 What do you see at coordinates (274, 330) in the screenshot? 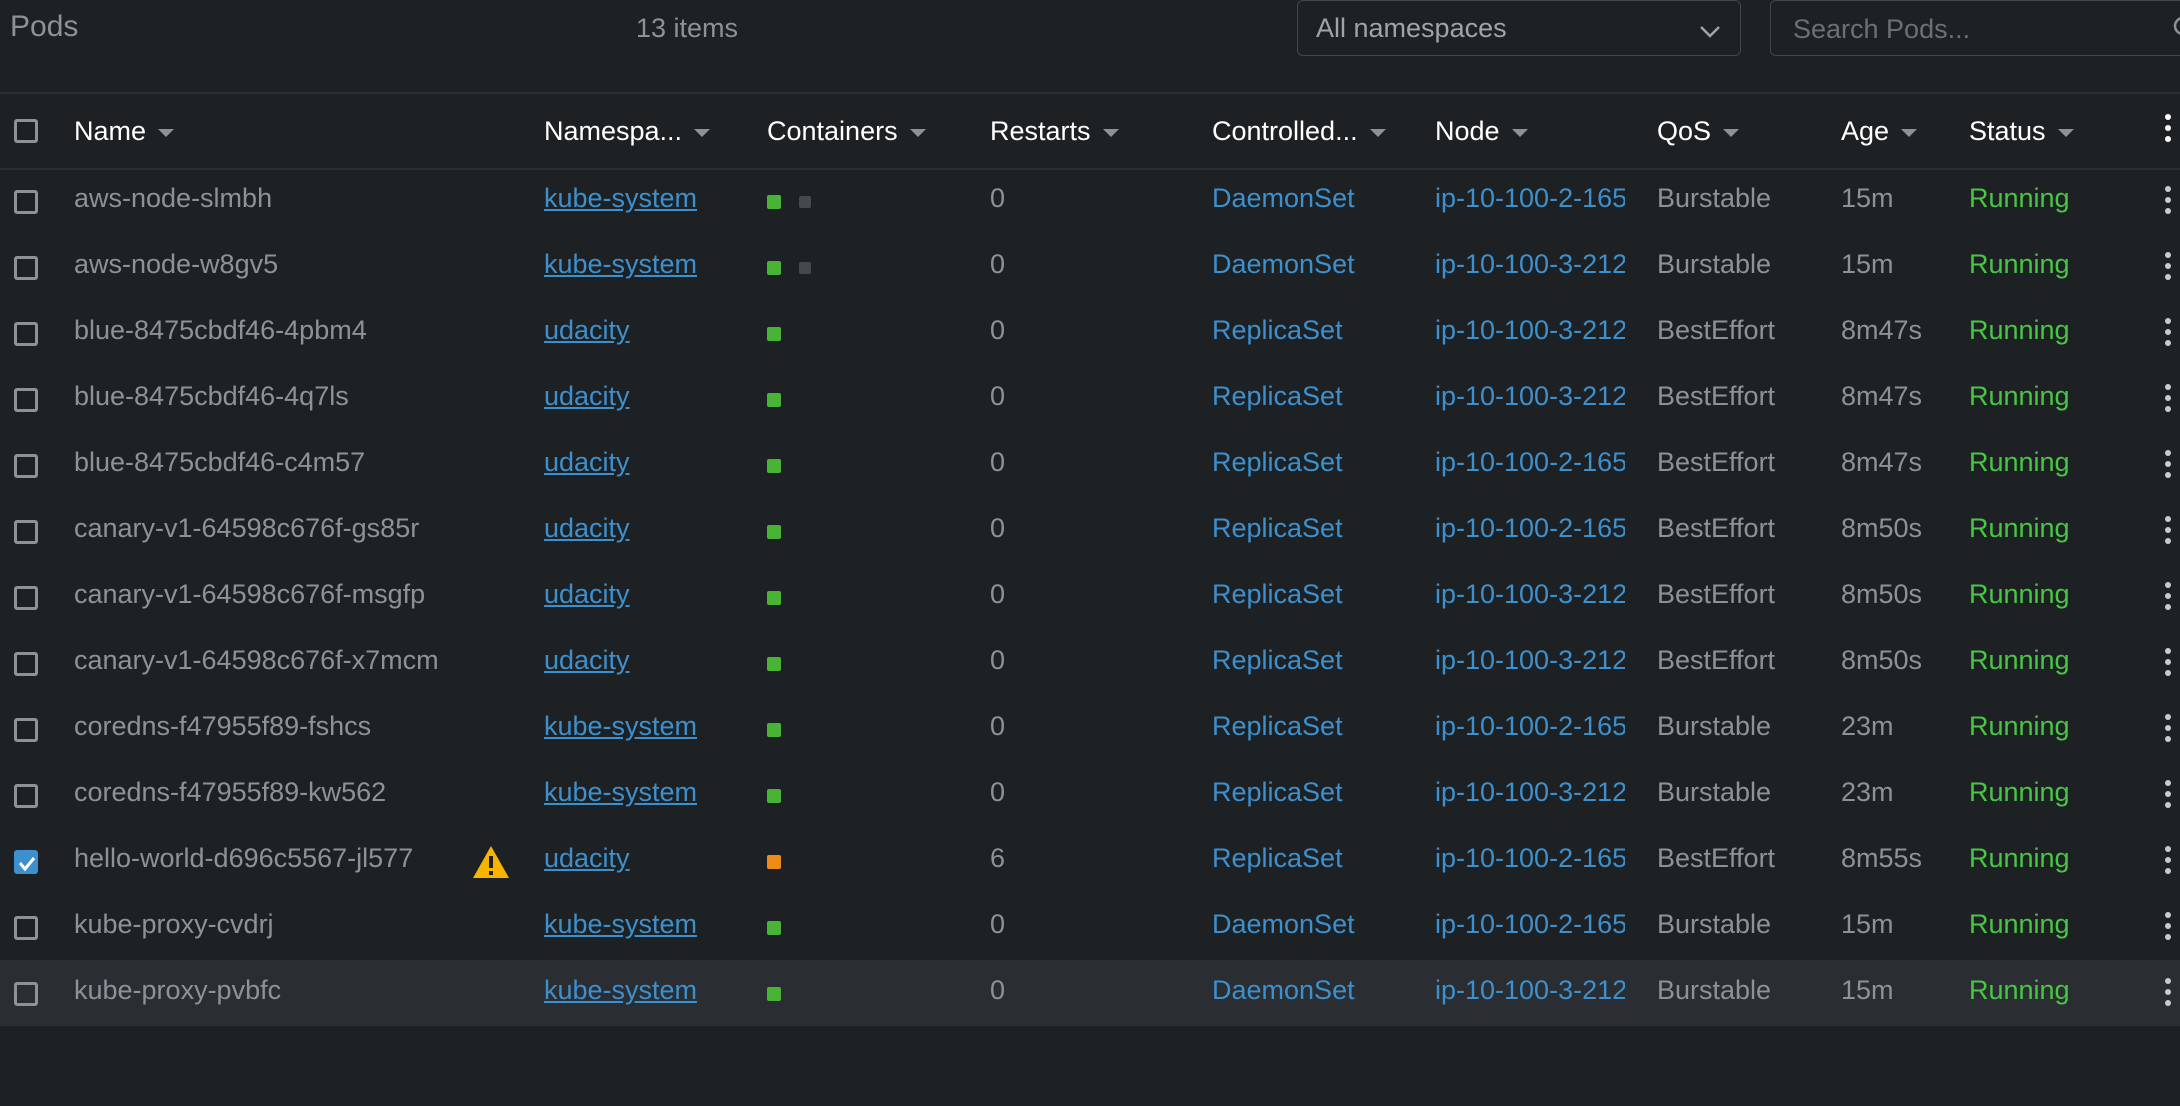
I see `pod-name: blue-8475cbdf46-4pbm4` at bounding box center [274, 330].